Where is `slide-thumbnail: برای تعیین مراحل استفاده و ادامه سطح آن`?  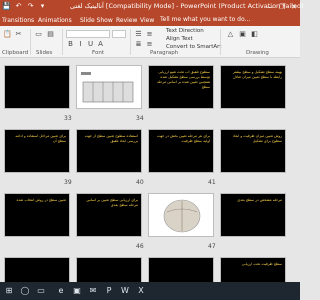
slide-thumbnail: برای تعیین مراحل استفاده و ادامه سطح آن is located at coordinates (37, 151).